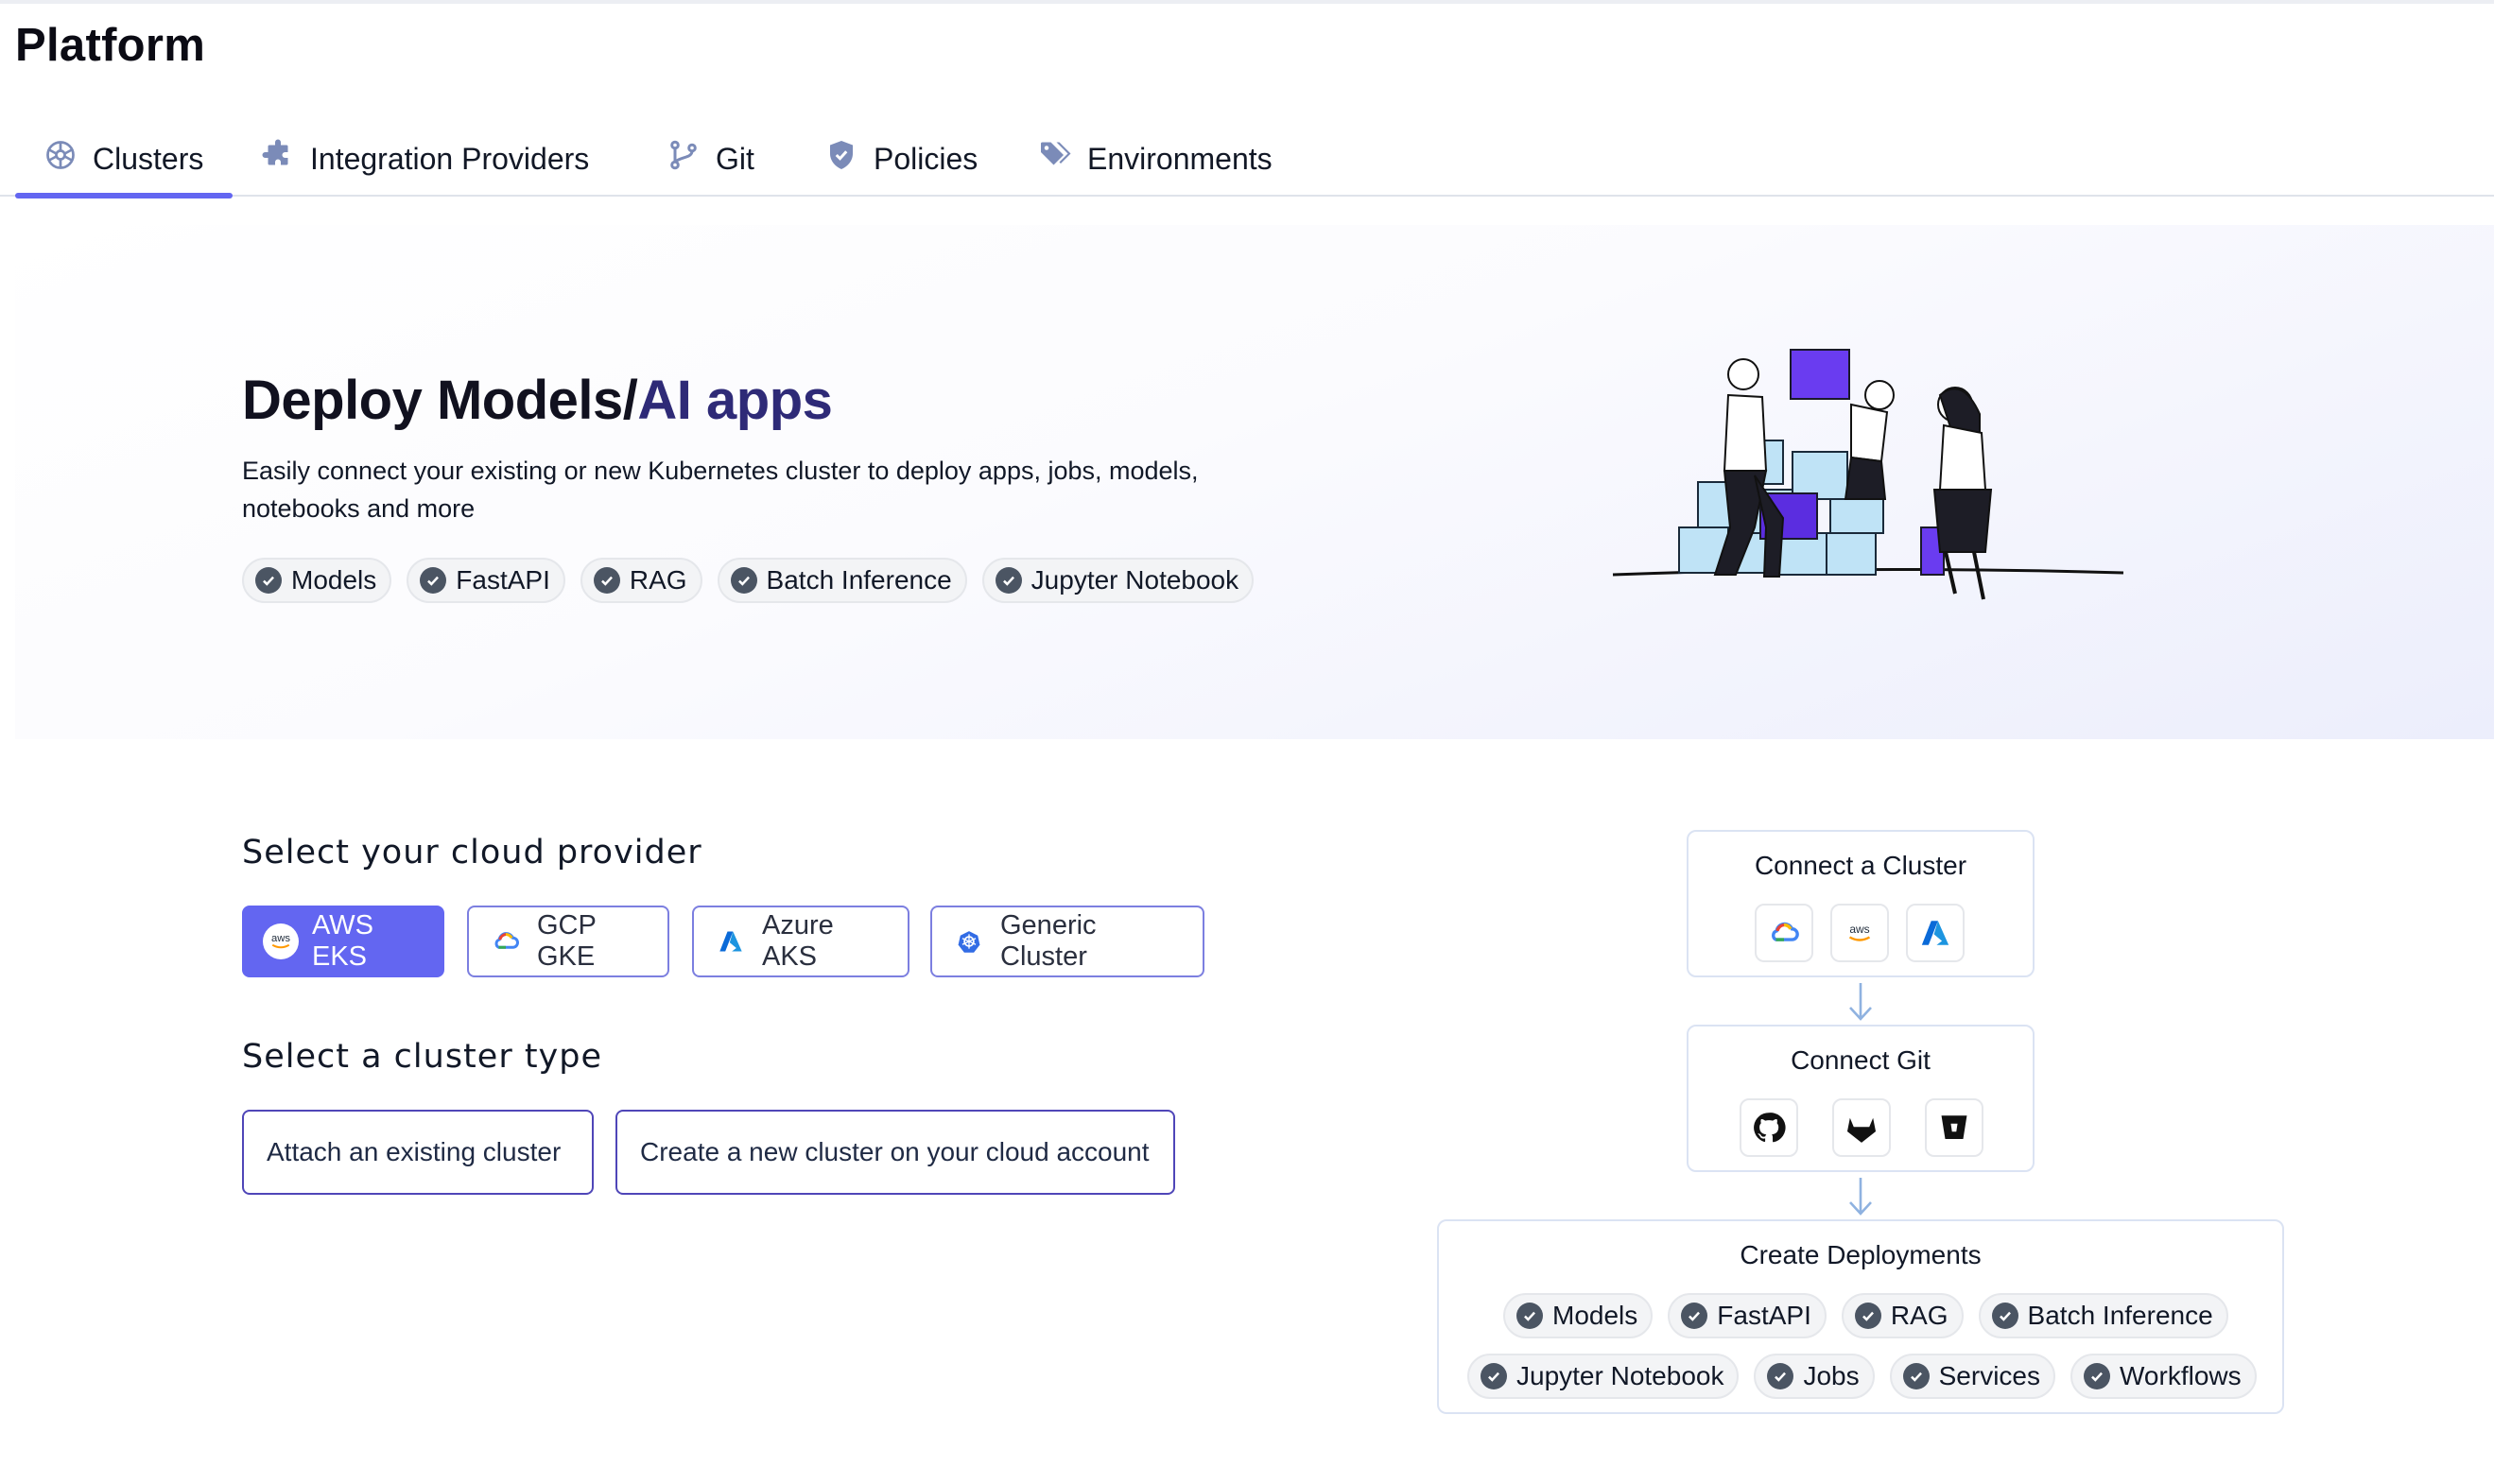 This screenshot has width=2494, height=1484. What do you see at coordinates (423, 1057) in the screenshot?
I see `cluster-type-heading: Select a cluster type` at bounding box center [423, 1057].